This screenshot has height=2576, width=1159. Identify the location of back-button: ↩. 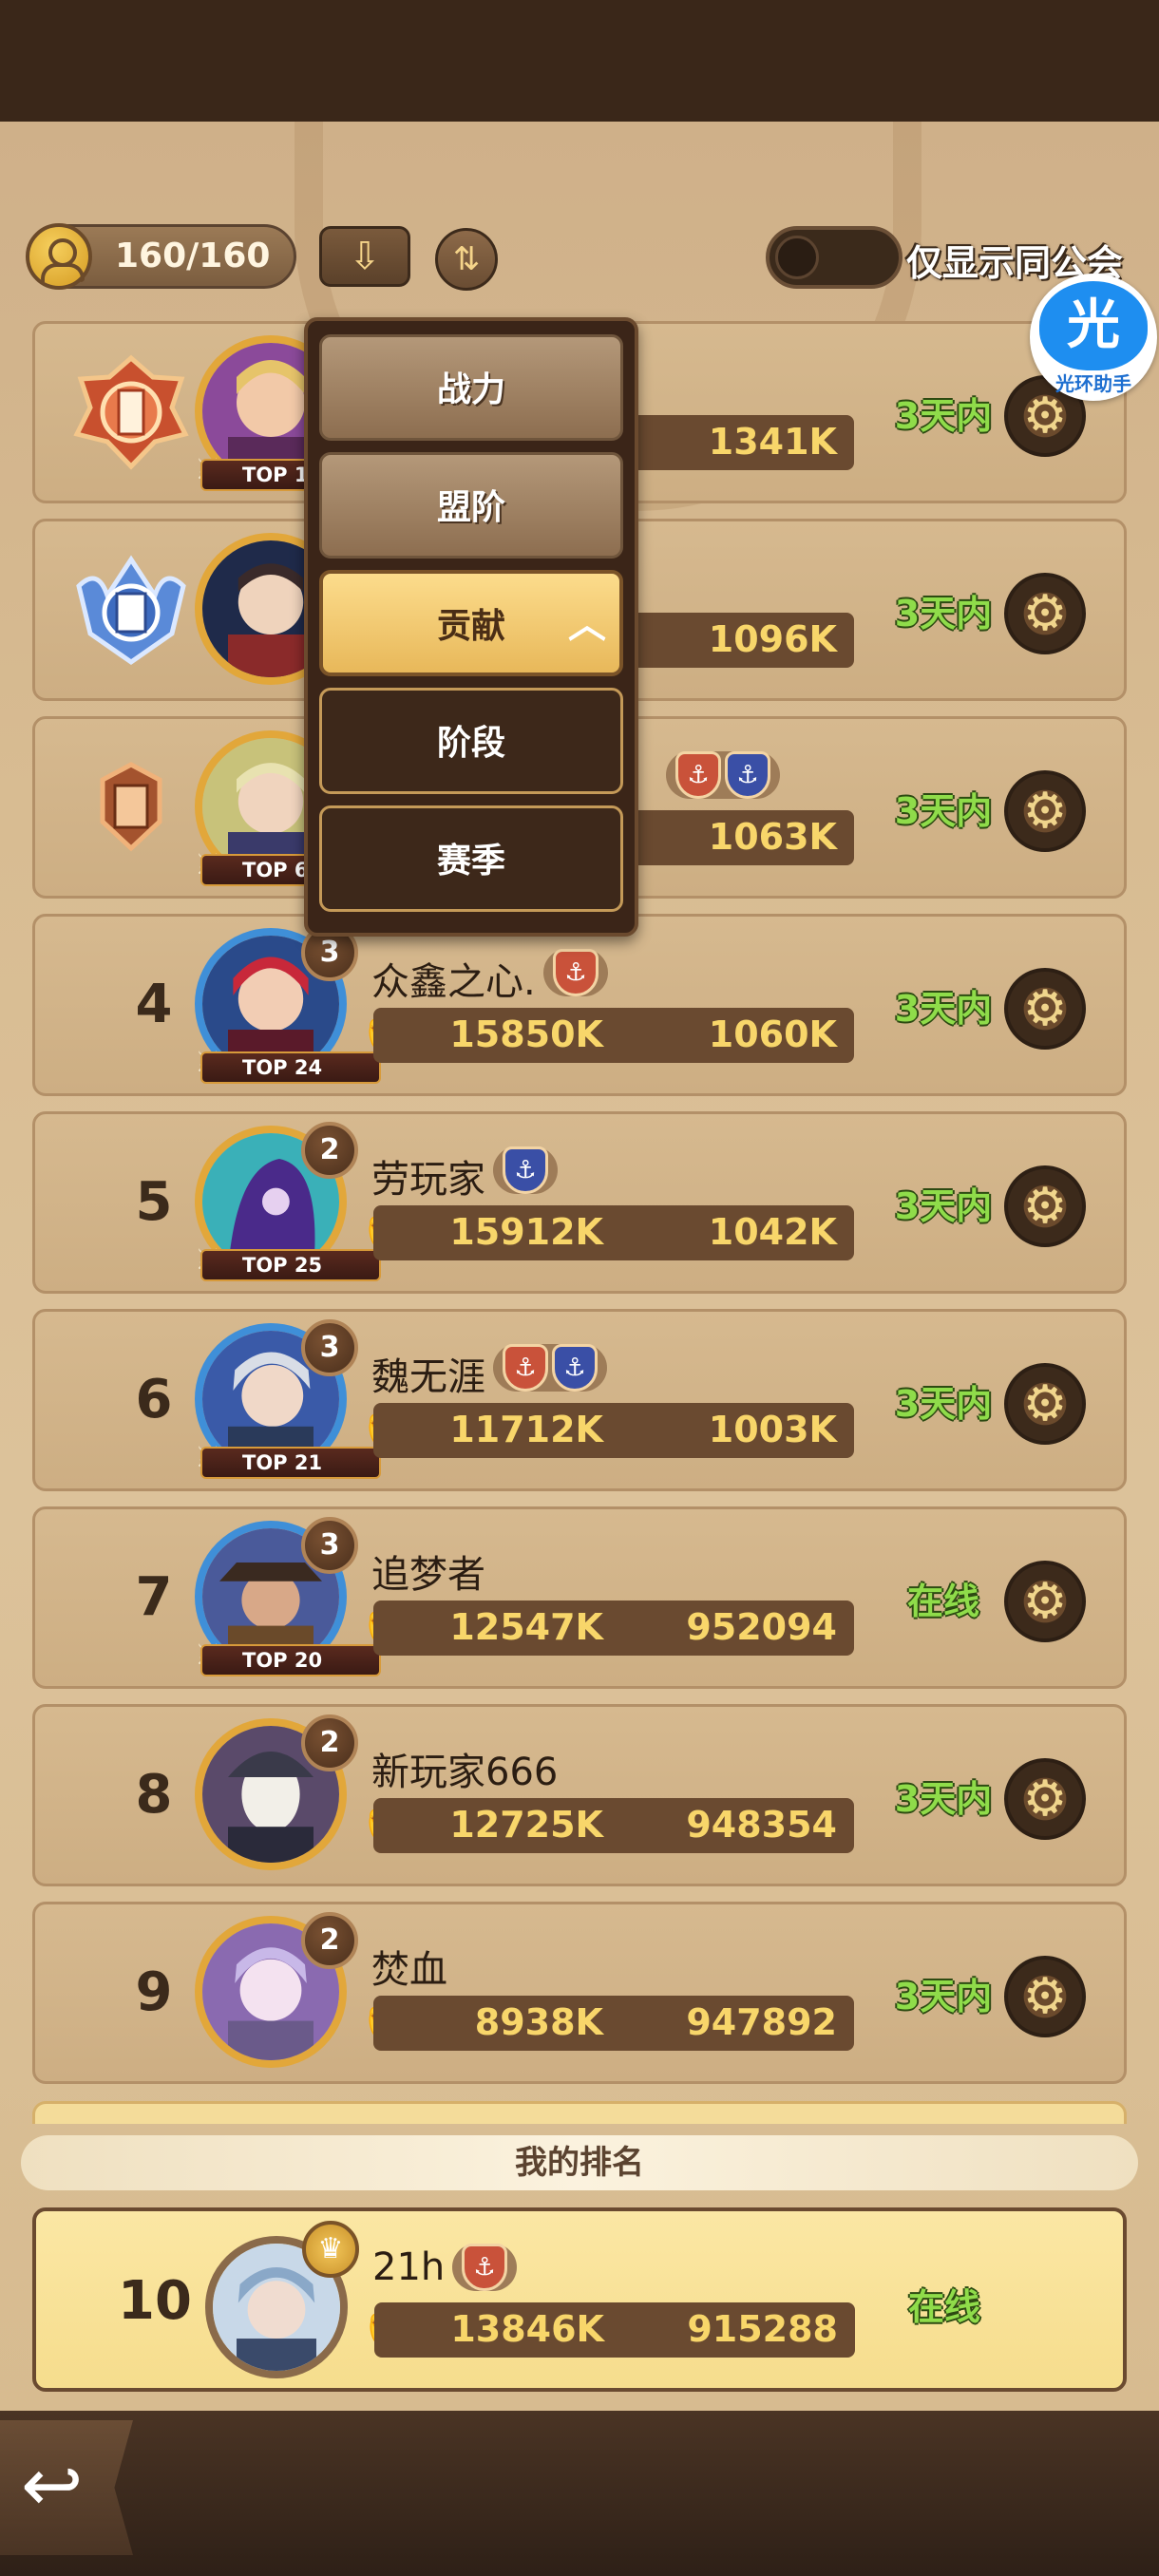
(66, 2487).